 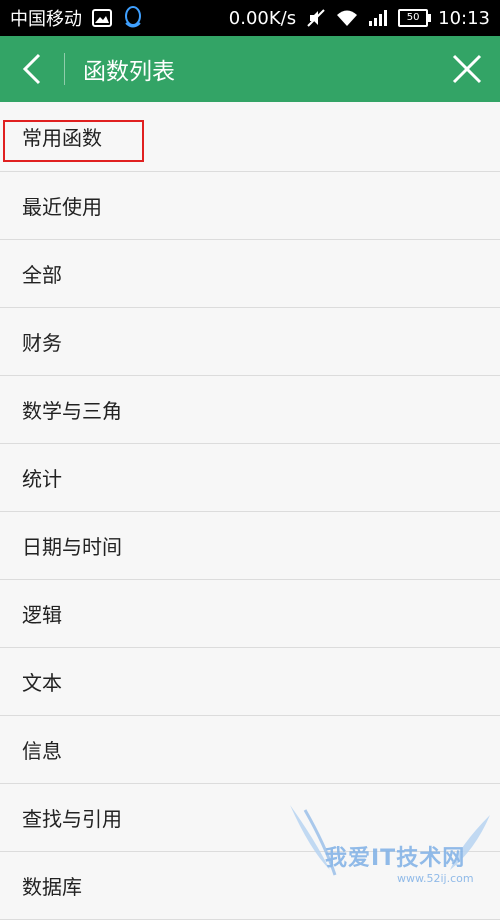 What do you see at coordinates (64, 69) in the screenshot?
I see `header-divider` at bounding box center [64, 69].